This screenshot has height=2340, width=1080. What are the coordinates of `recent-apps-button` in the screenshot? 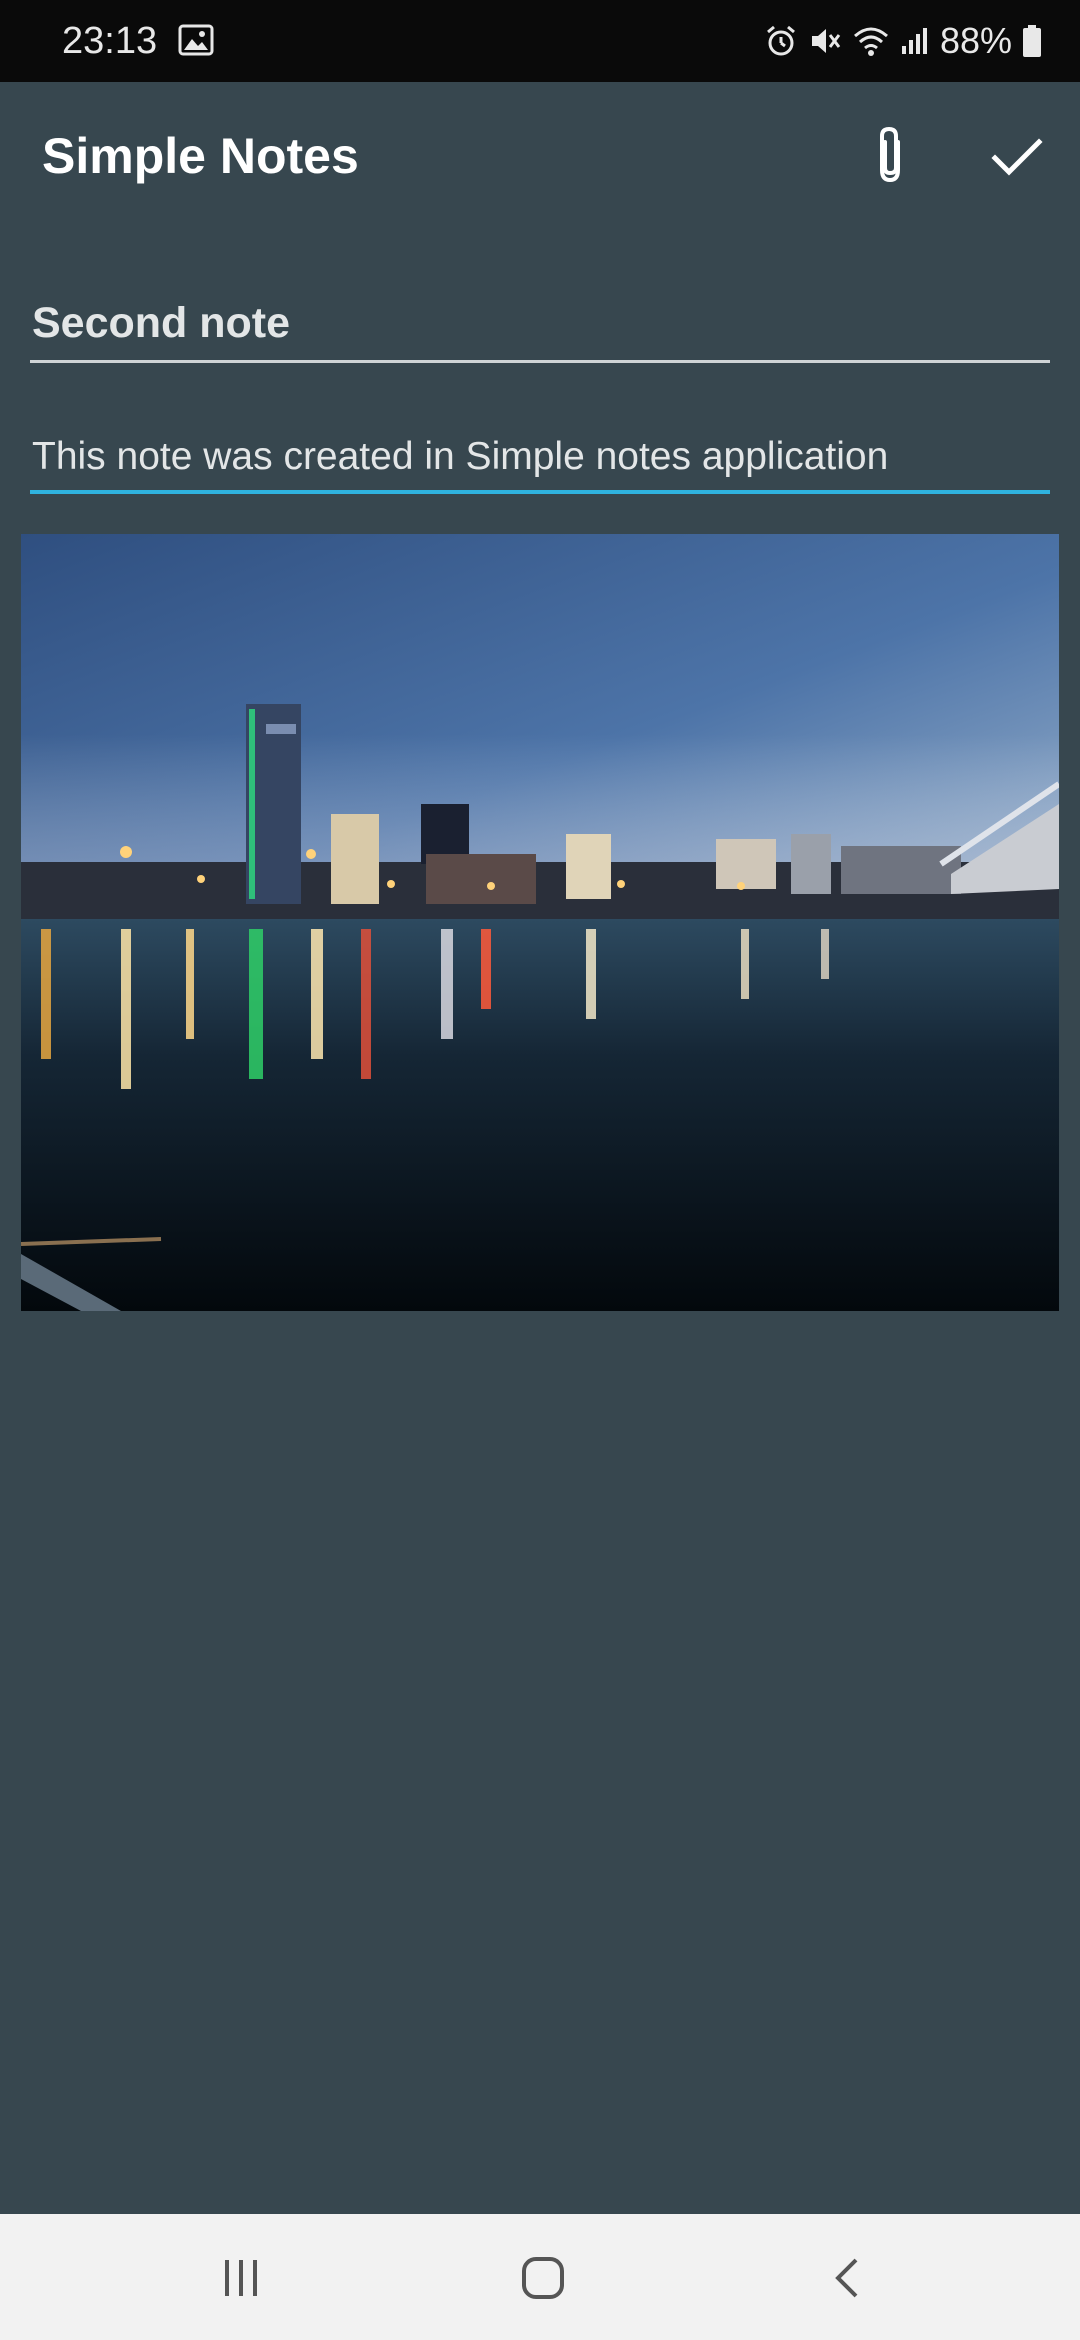 It's located at (241, 2278).